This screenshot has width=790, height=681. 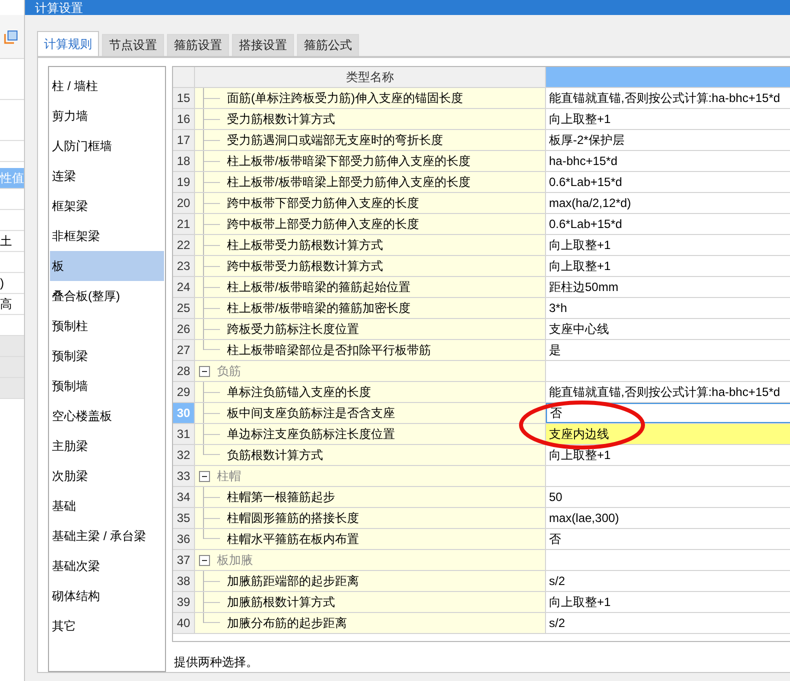 I want to click on sidebar-item: 框架梁, so click(x=107, y=206).